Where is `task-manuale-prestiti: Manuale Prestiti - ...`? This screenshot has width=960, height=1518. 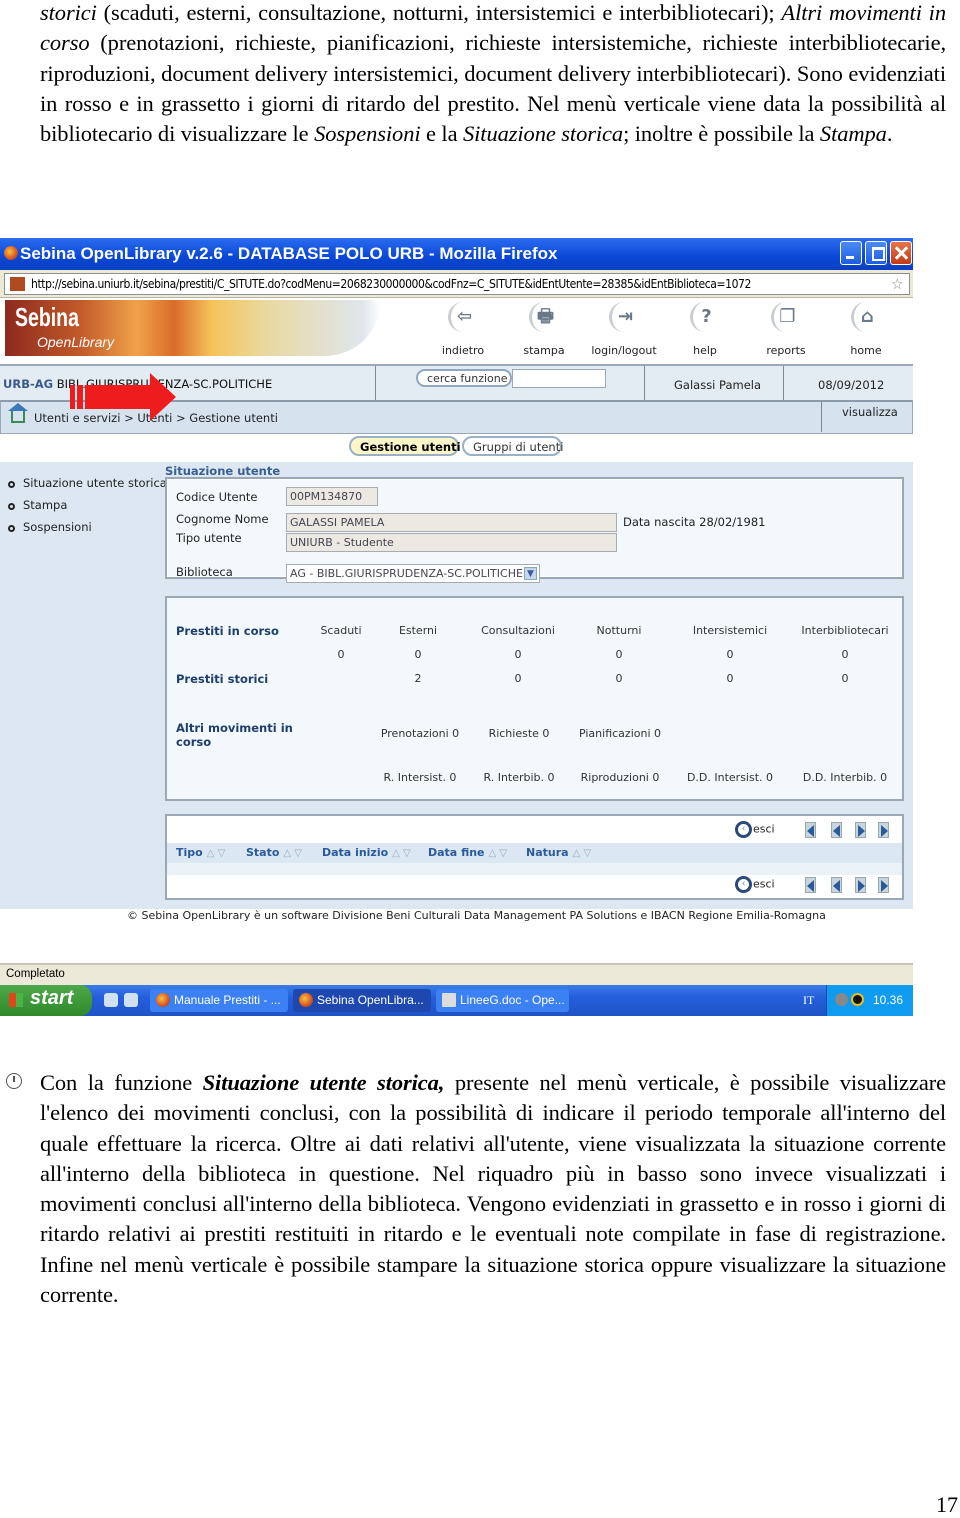 task-manuale-prestiti: Manuale Prestiti - ... is located at coordinates (219, 1000).